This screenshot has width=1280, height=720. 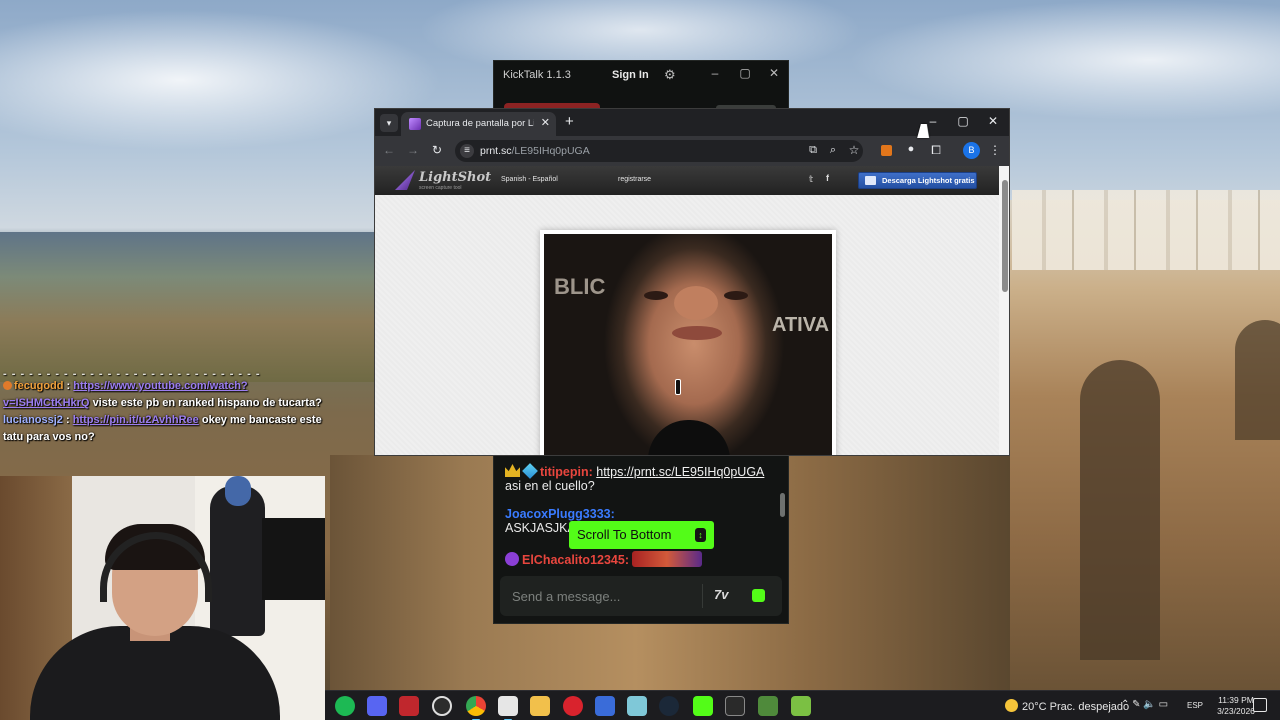 I want to click on weather-temp: 20°C, so click(x=1034, y=707).